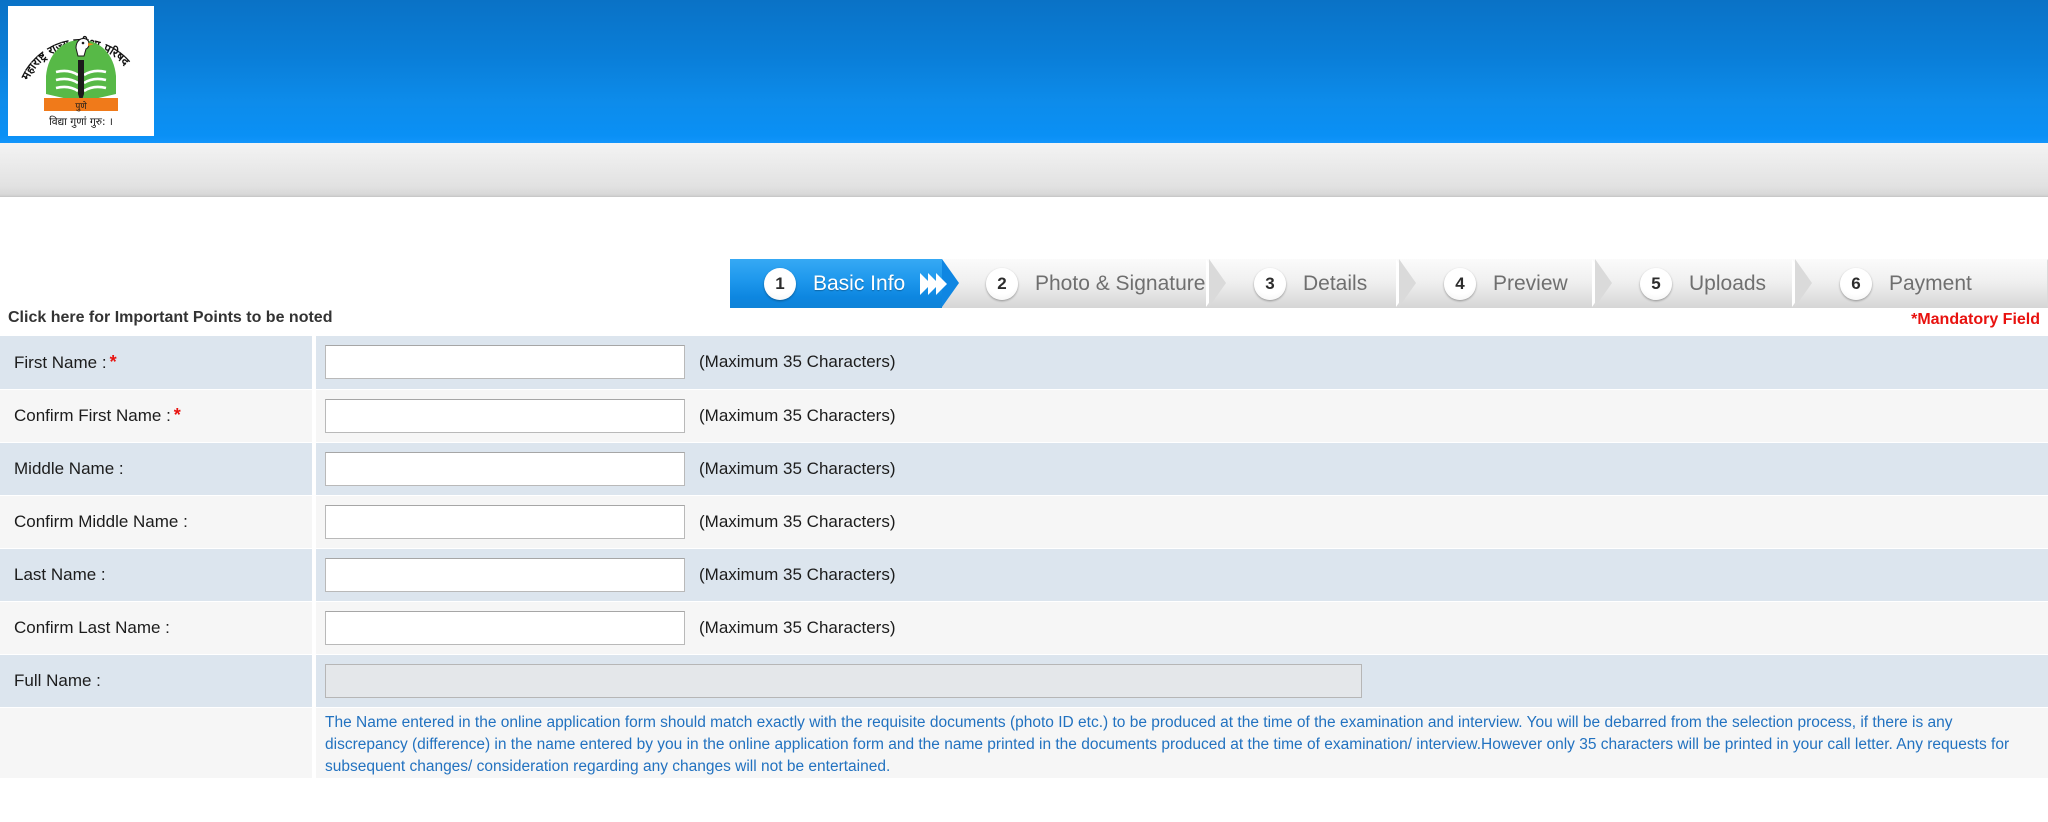 This screenshot has height=822, width=2048. I want to click on label-text: Confirm Middle Name :, so click(101, 521).